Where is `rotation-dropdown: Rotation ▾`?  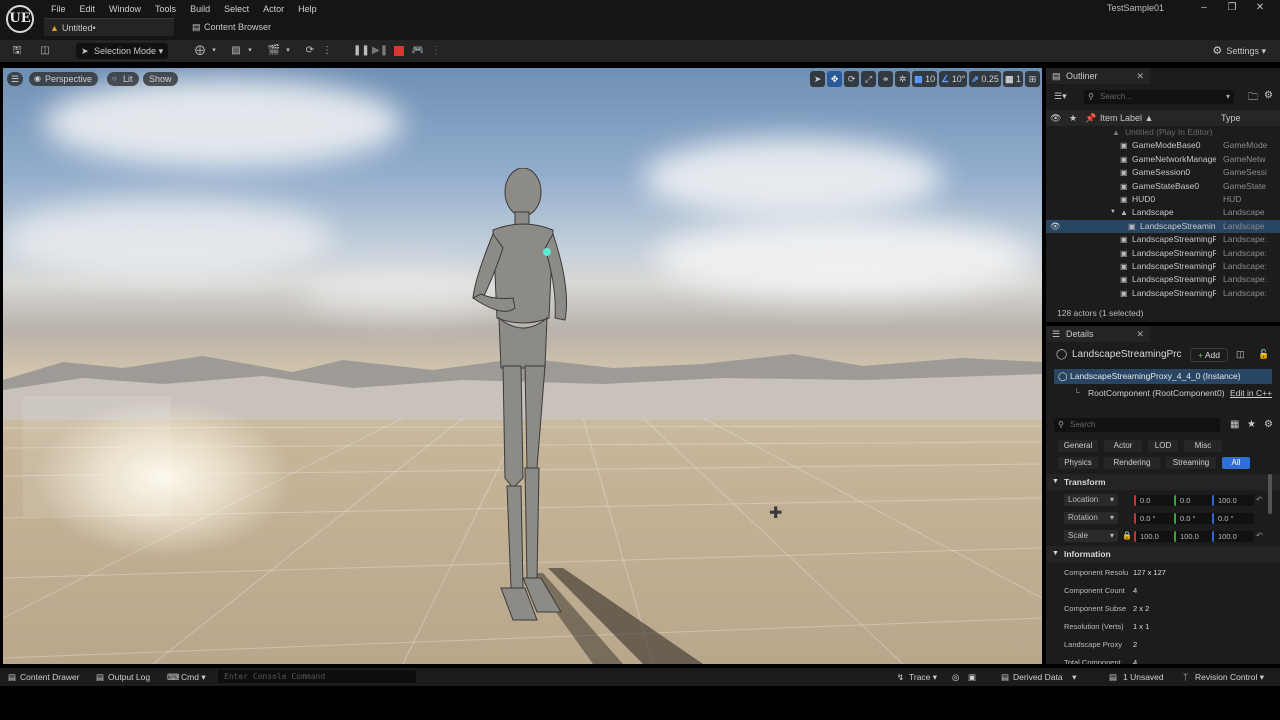
rotation-dropdown: Rotation ▾ is located at coordinates (1091, 518).